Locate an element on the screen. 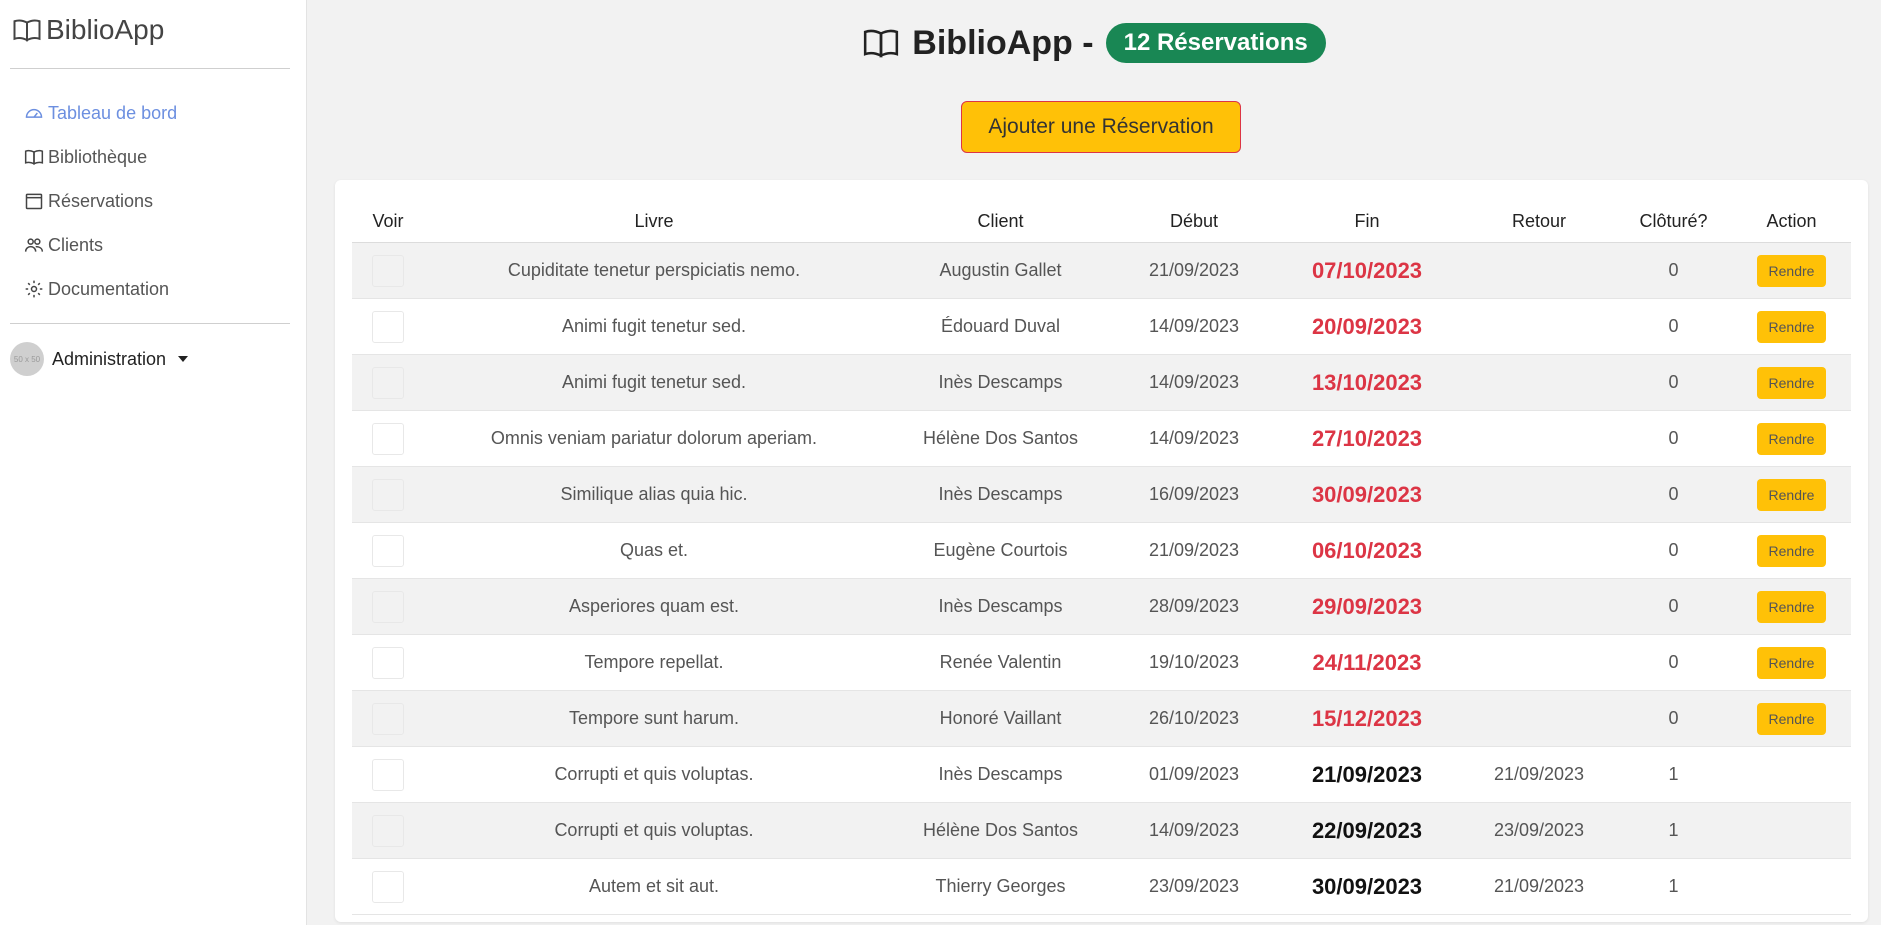 This screenshot has width=1881, height=925. cell-client: Augustin Gallet is located at coordinates (1000, 270).